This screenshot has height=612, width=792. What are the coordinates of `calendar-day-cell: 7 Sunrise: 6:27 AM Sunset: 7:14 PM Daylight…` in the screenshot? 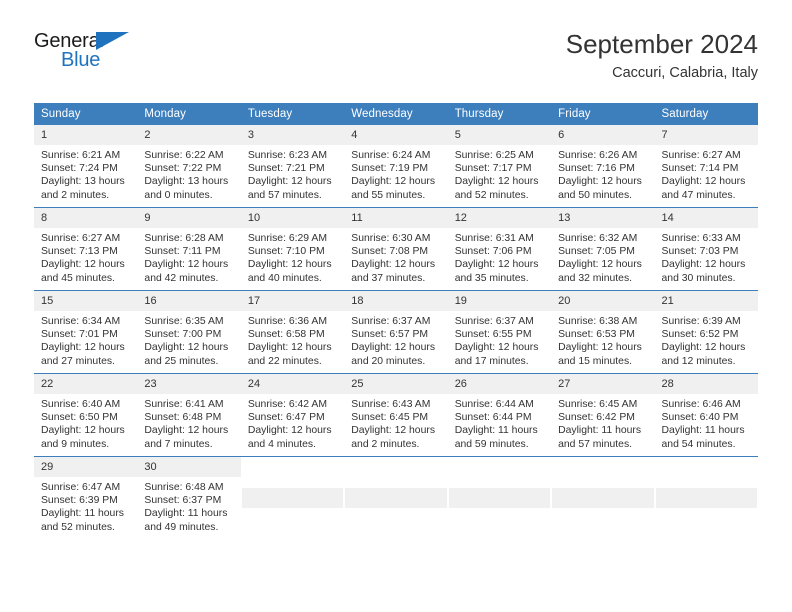 It's located at (706, 166).